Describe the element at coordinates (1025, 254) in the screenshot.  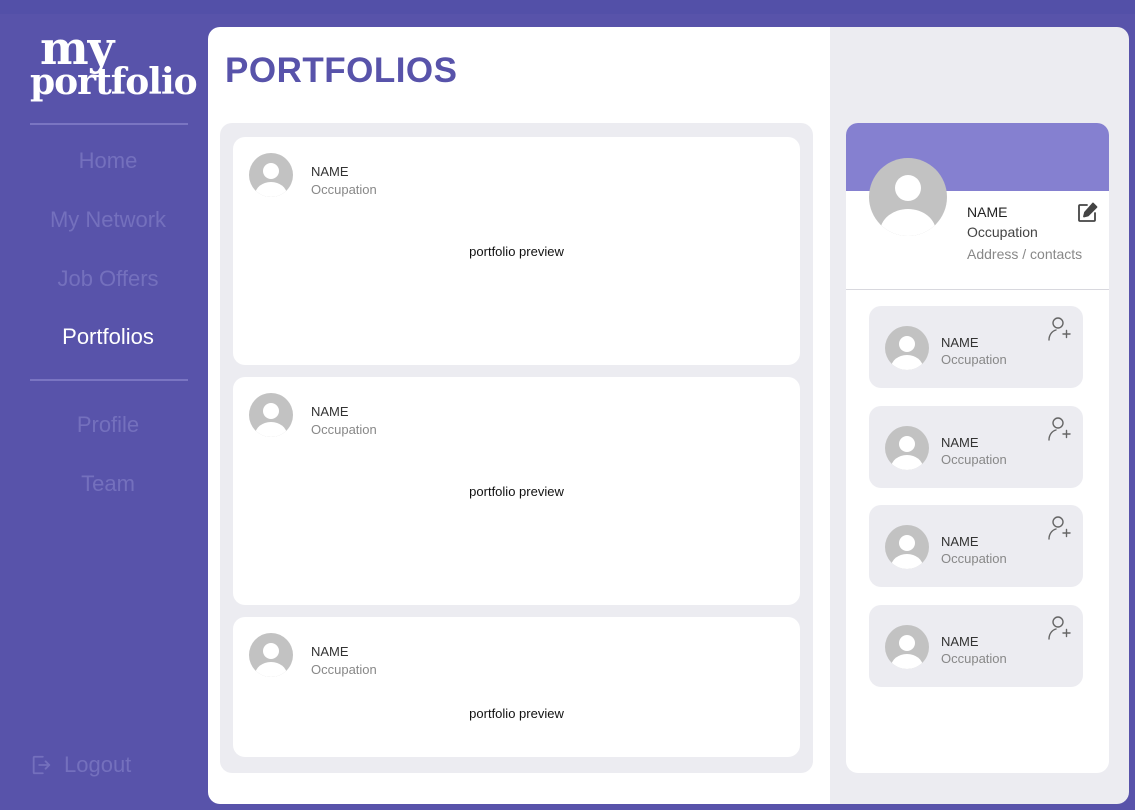
I see `profile-address: Address / contacts` at that location.